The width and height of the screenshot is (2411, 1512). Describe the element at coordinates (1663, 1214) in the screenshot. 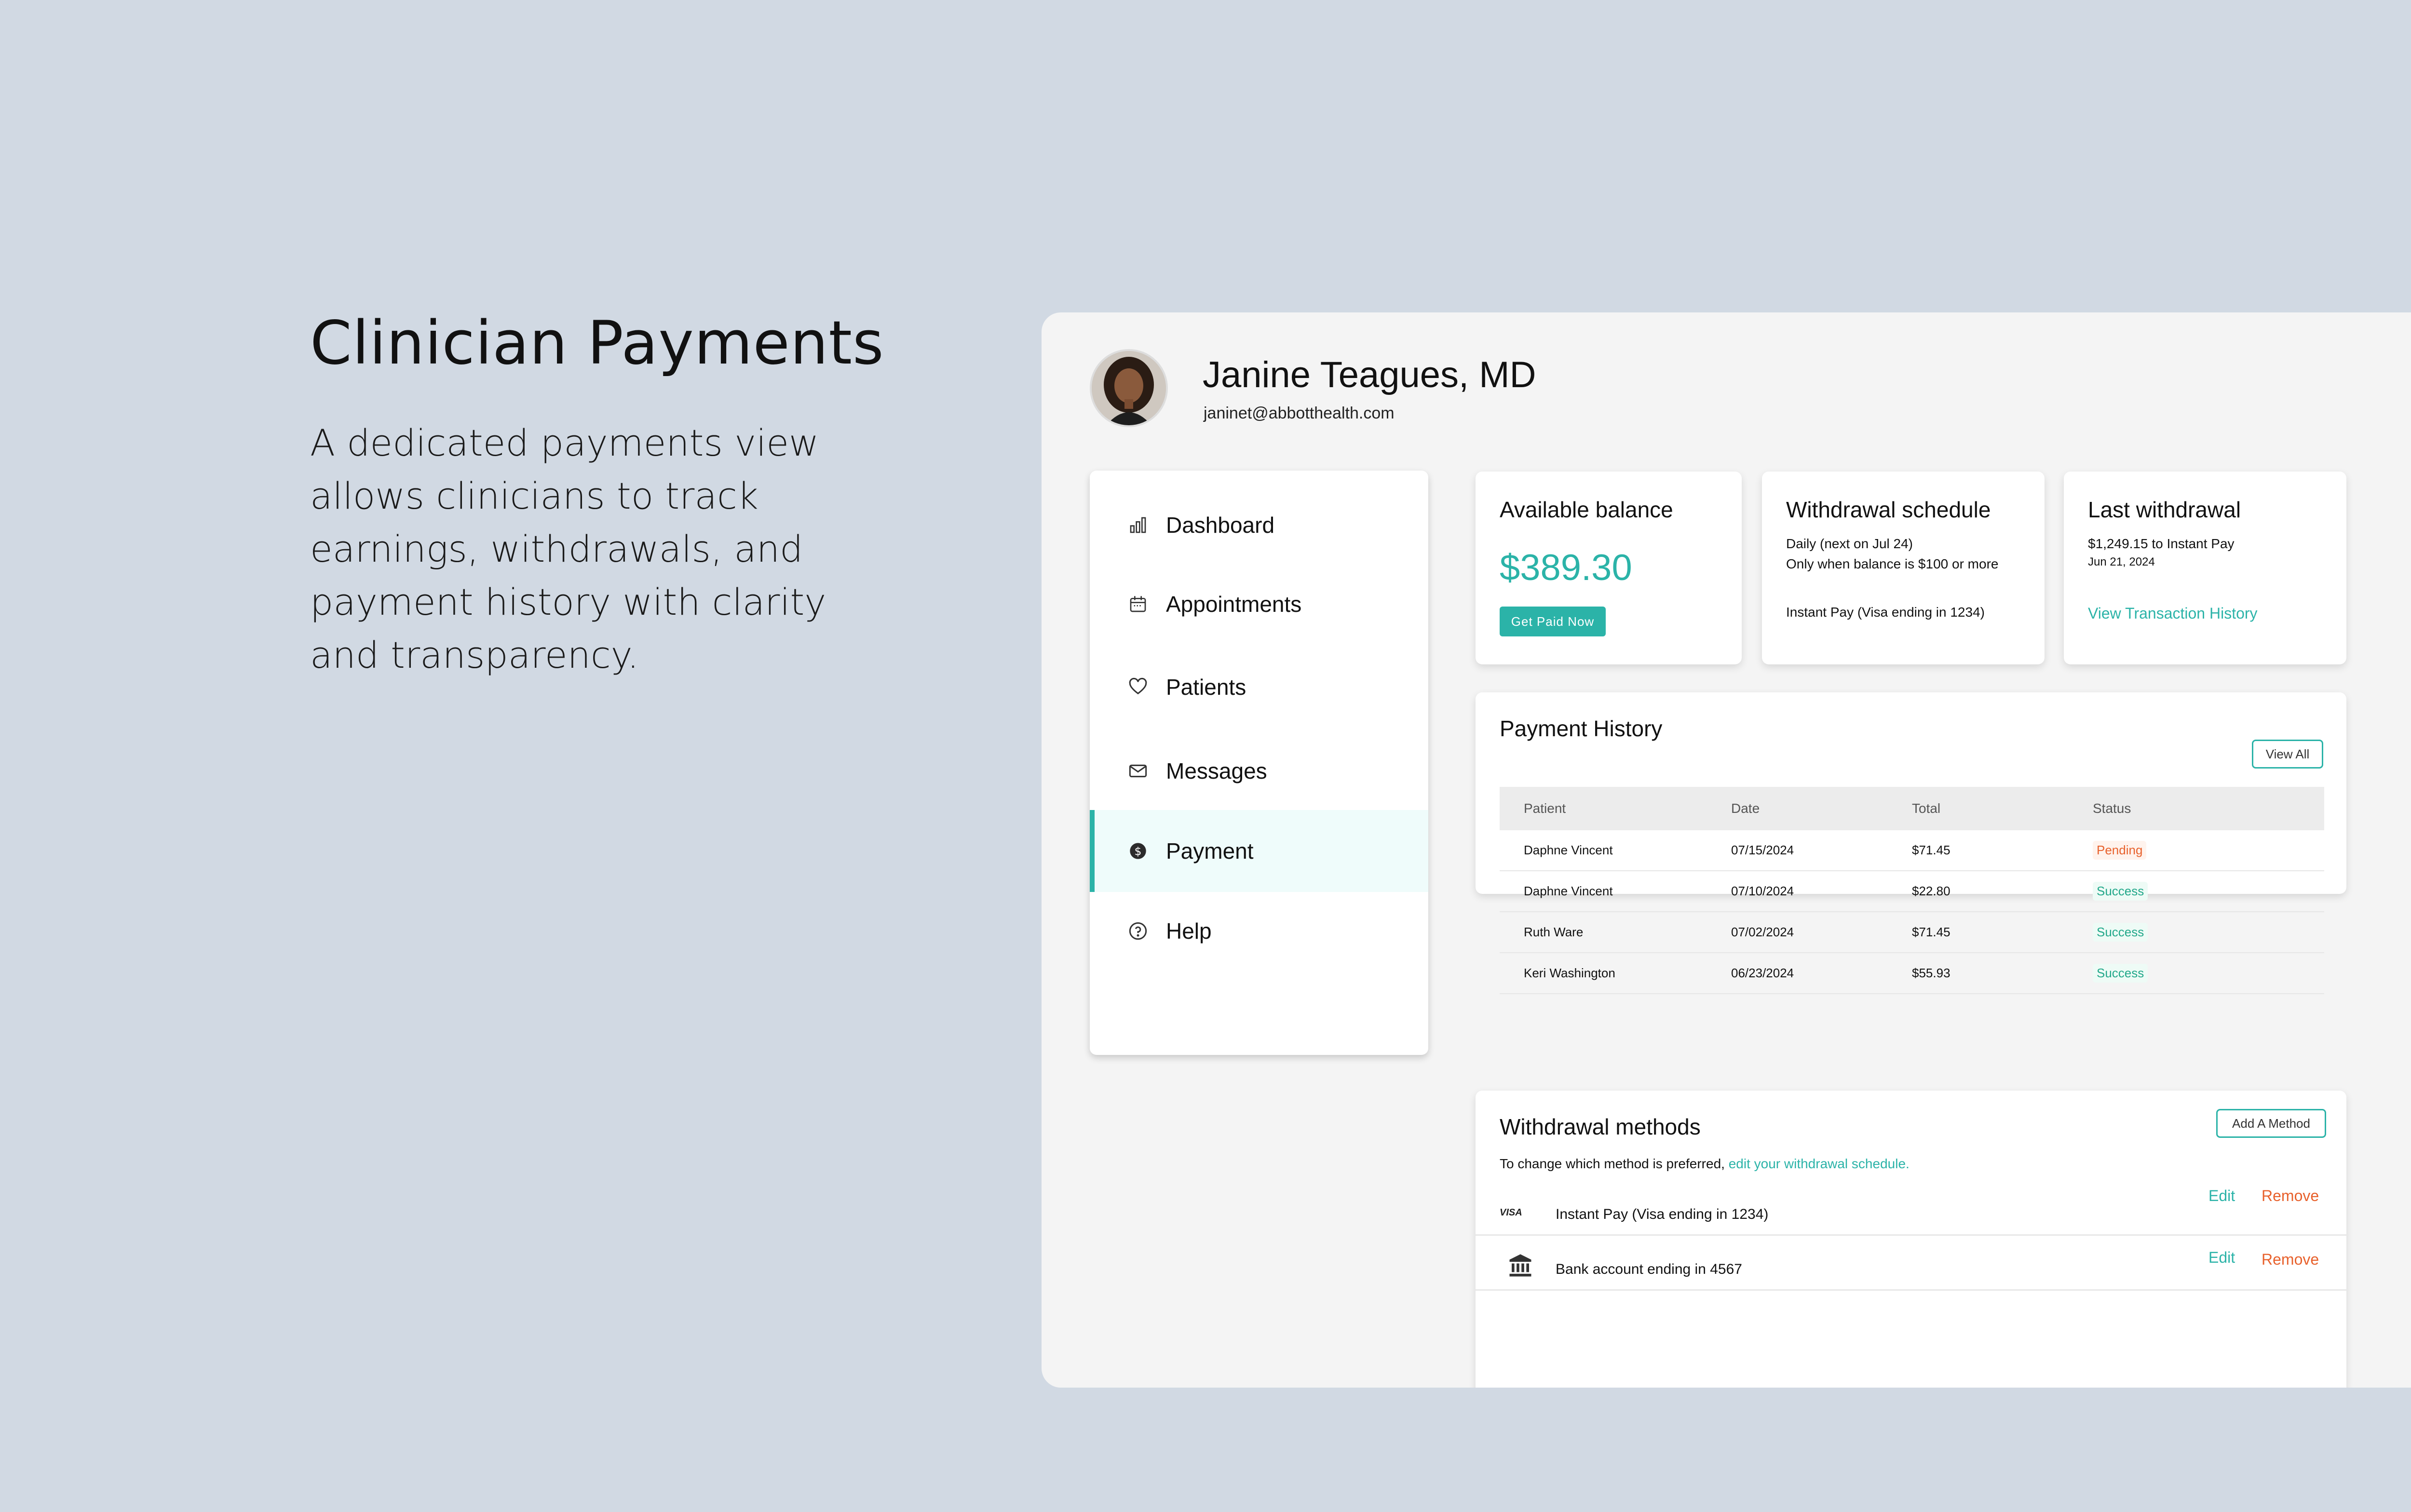

I see `method-label: Instant Pay (Visa ending in 1234)` at that location.